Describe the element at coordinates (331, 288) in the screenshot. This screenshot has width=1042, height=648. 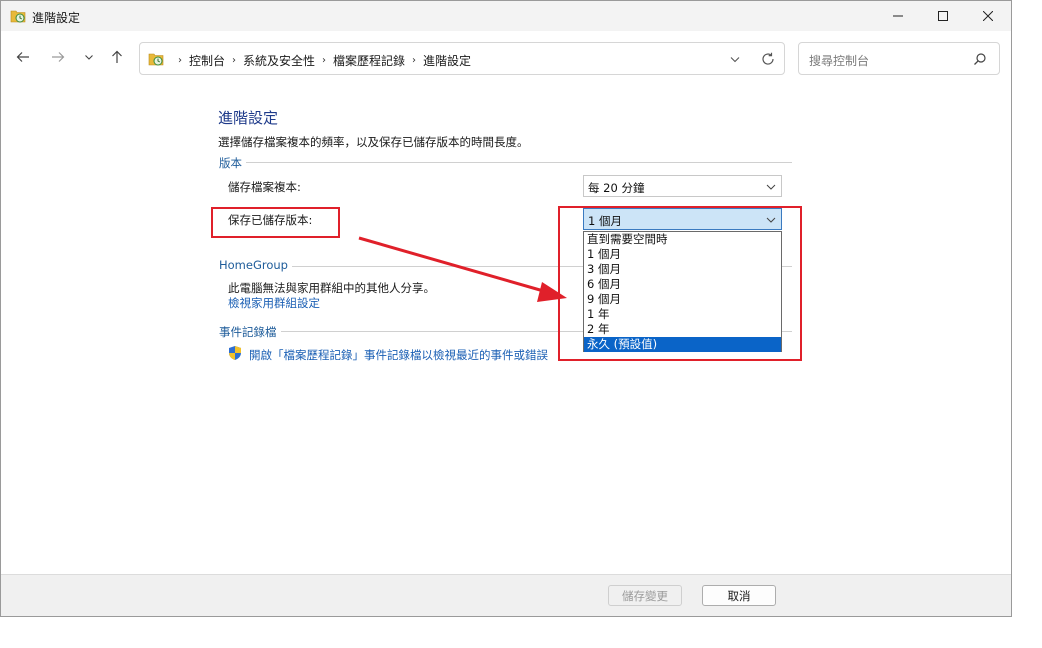
I see `homegroup-info: 此電腦無法與家用群組中的其他人分享。` at that location.